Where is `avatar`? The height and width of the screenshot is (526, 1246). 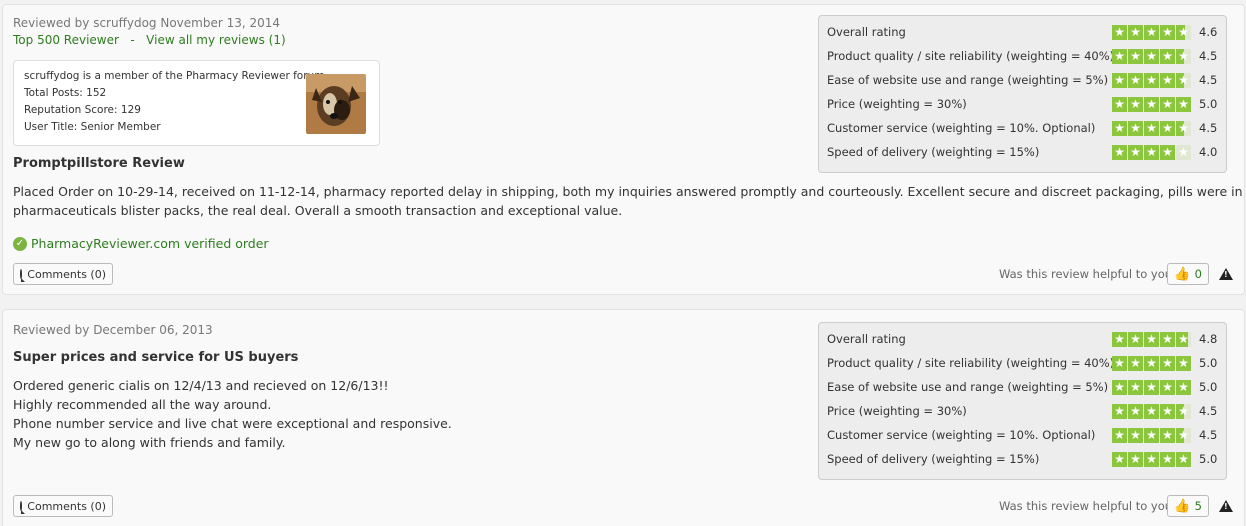 avatar is located at coordinates (336, 104).